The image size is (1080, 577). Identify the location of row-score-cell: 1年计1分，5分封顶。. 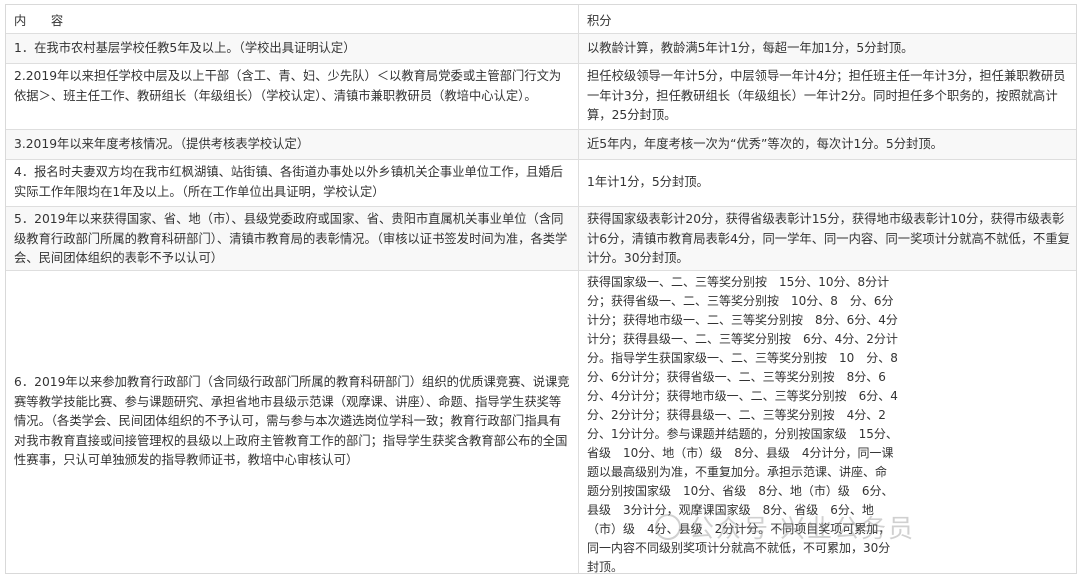
(827, 183).